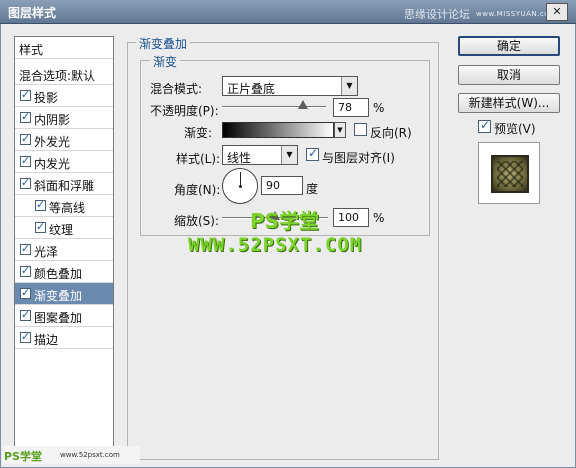  I want to click on sidebar-item-texture: 纹理, so click(64, 228).